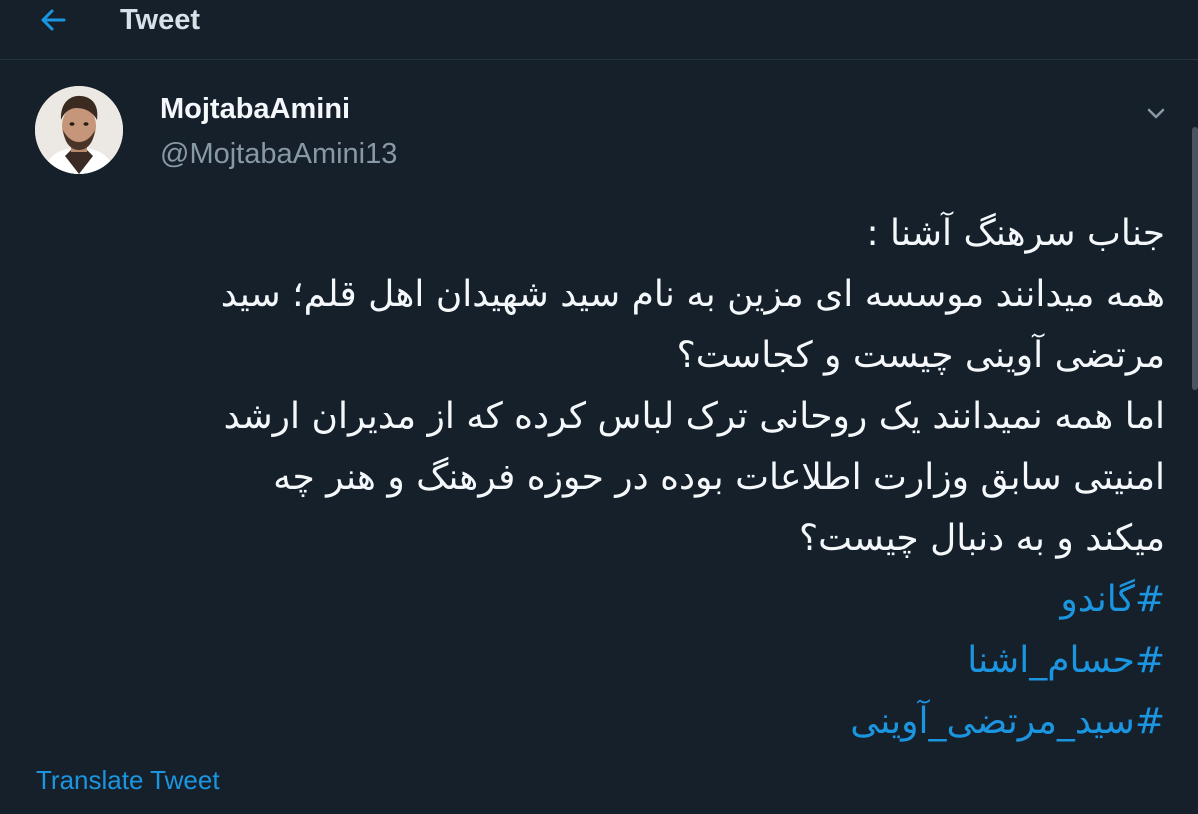  What do you see at coordinates (622, 660) in the screenshot?
I see `hashtag-link: #حسام_اشنا` at bounding box center [622, 660].